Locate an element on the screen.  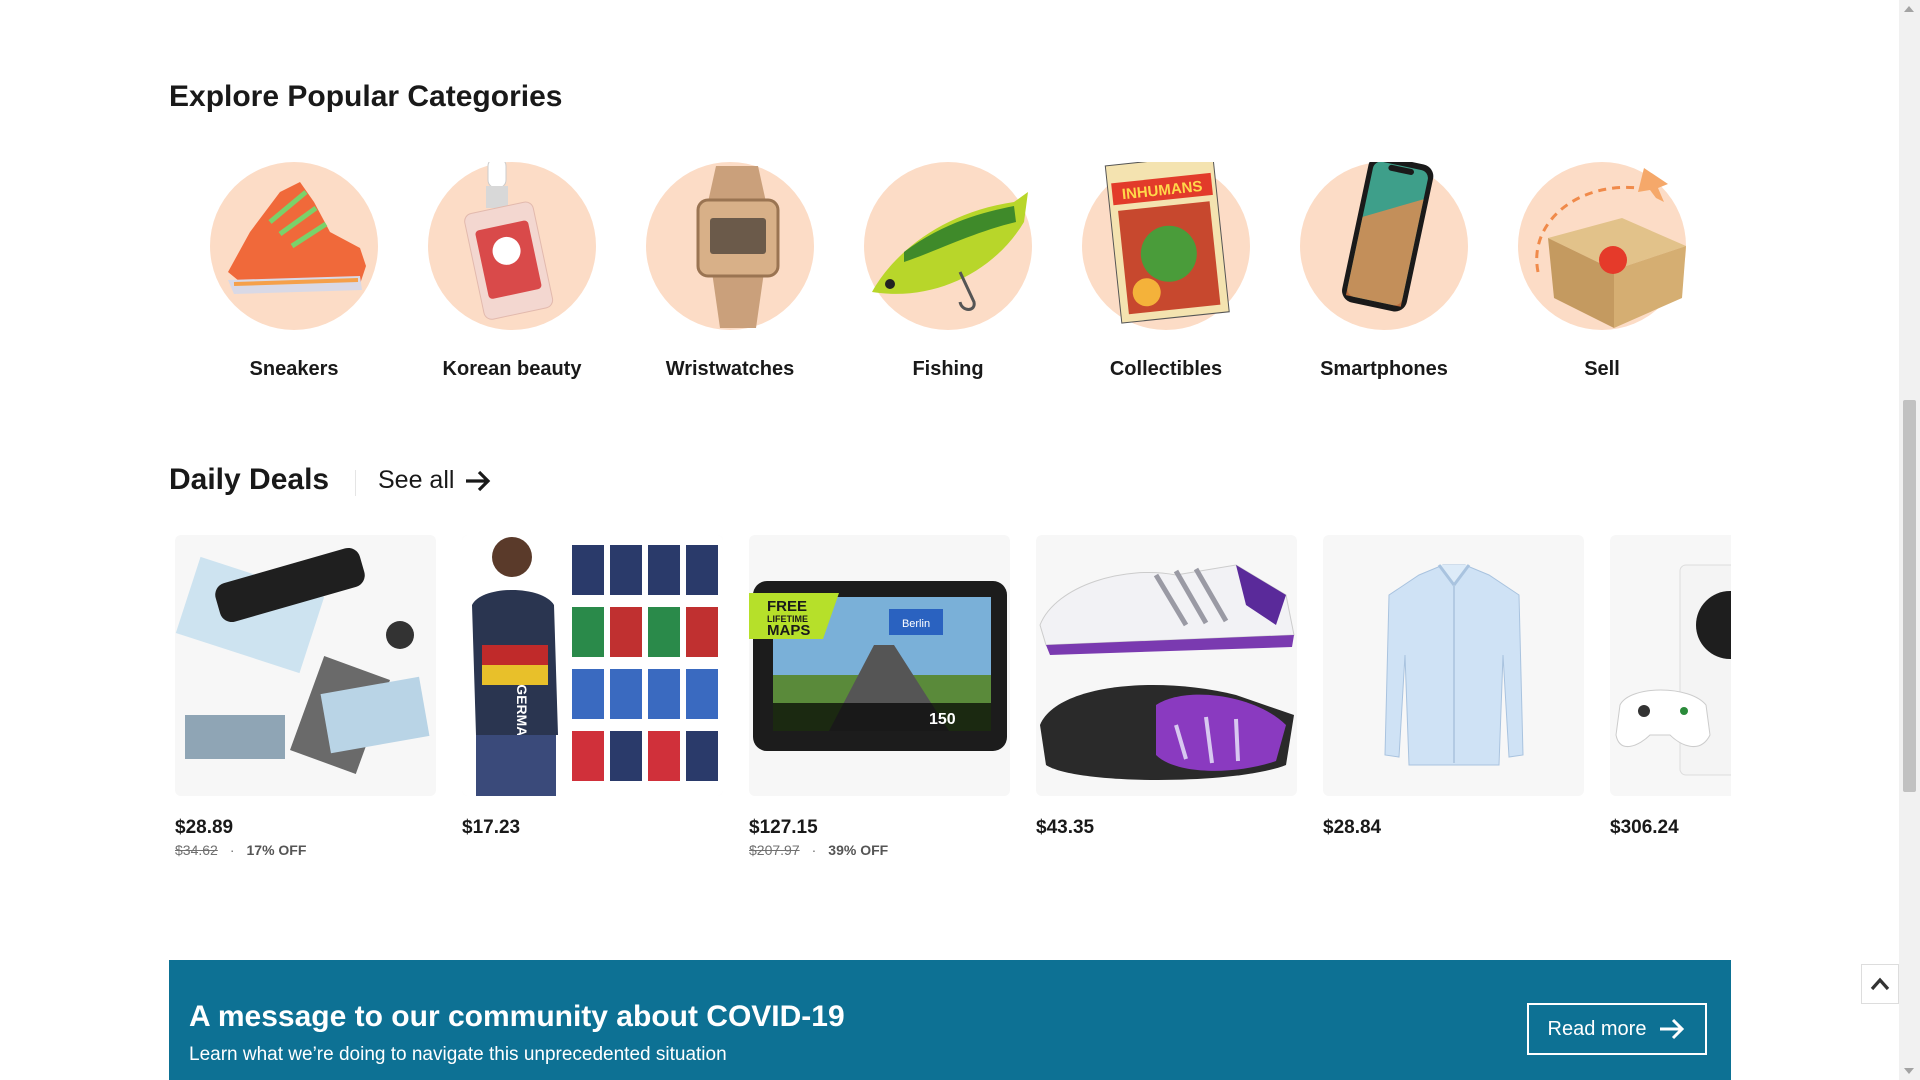
category-fishing: Fishing is located at coordinates (953, 273).